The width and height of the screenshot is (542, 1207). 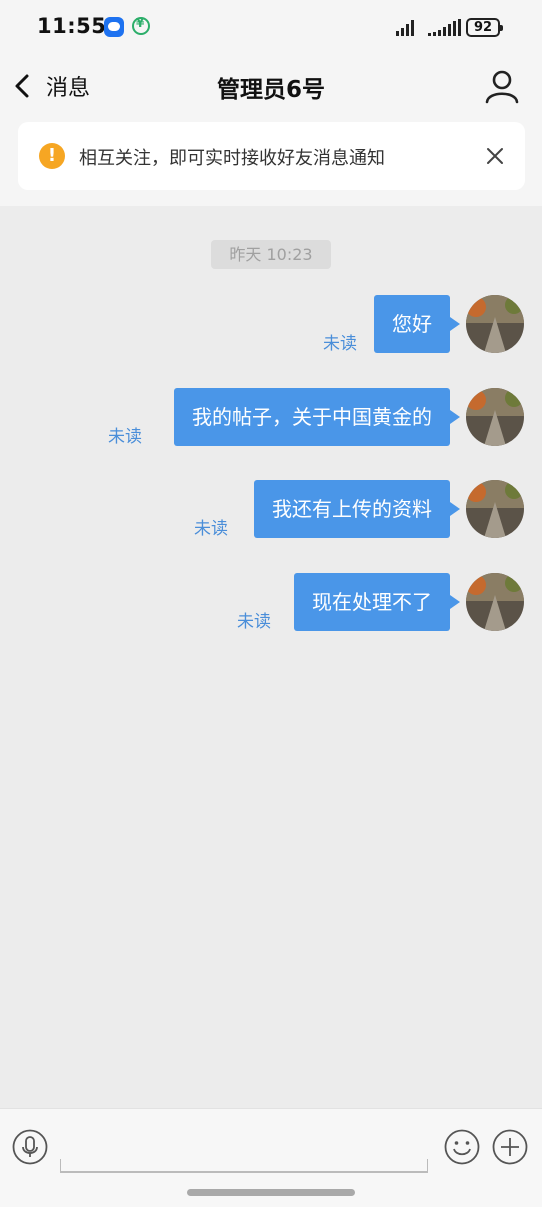 I want to click on finance-app-icon, so click(x=141, y=25).